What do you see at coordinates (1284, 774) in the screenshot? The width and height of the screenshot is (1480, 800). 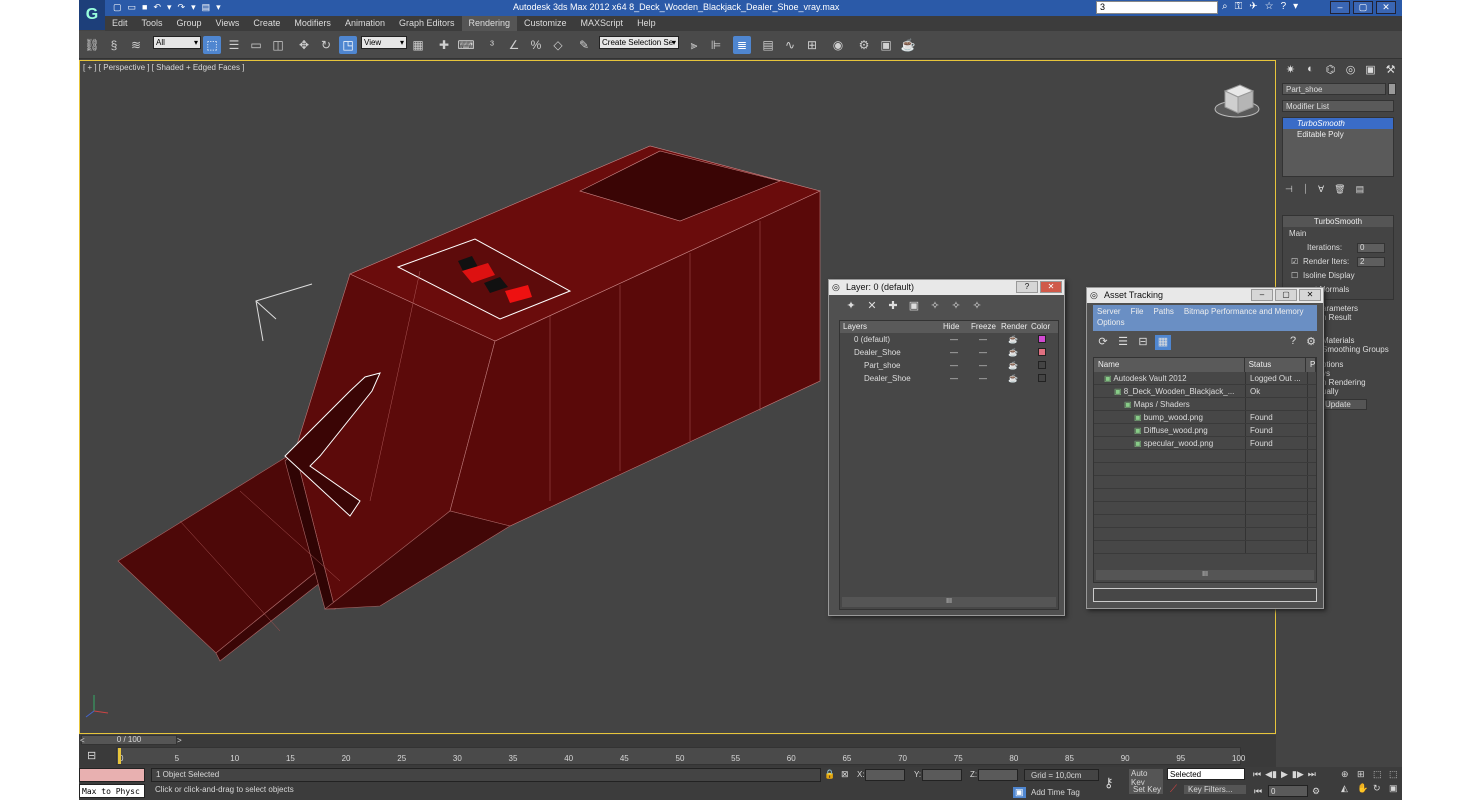 I see `play-icon: ▶` at bounding box center [1284, 774].